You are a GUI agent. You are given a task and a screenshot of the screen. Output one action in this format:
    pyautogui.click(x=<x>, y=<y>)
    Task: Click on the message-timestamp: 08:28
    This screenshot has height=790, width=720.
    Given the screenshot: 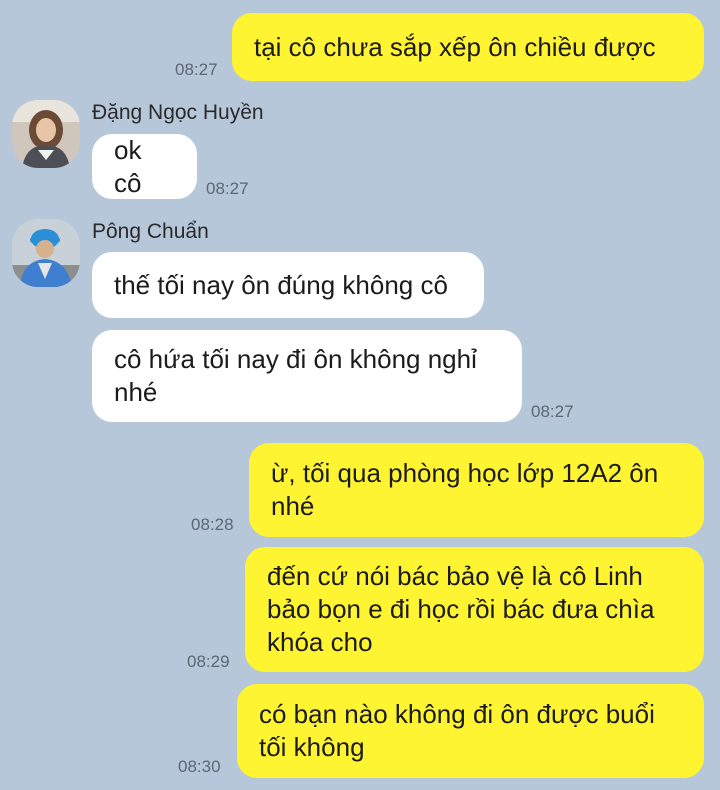 What is the action you would take?
    pyautogui.click(x=212, y=524)
    